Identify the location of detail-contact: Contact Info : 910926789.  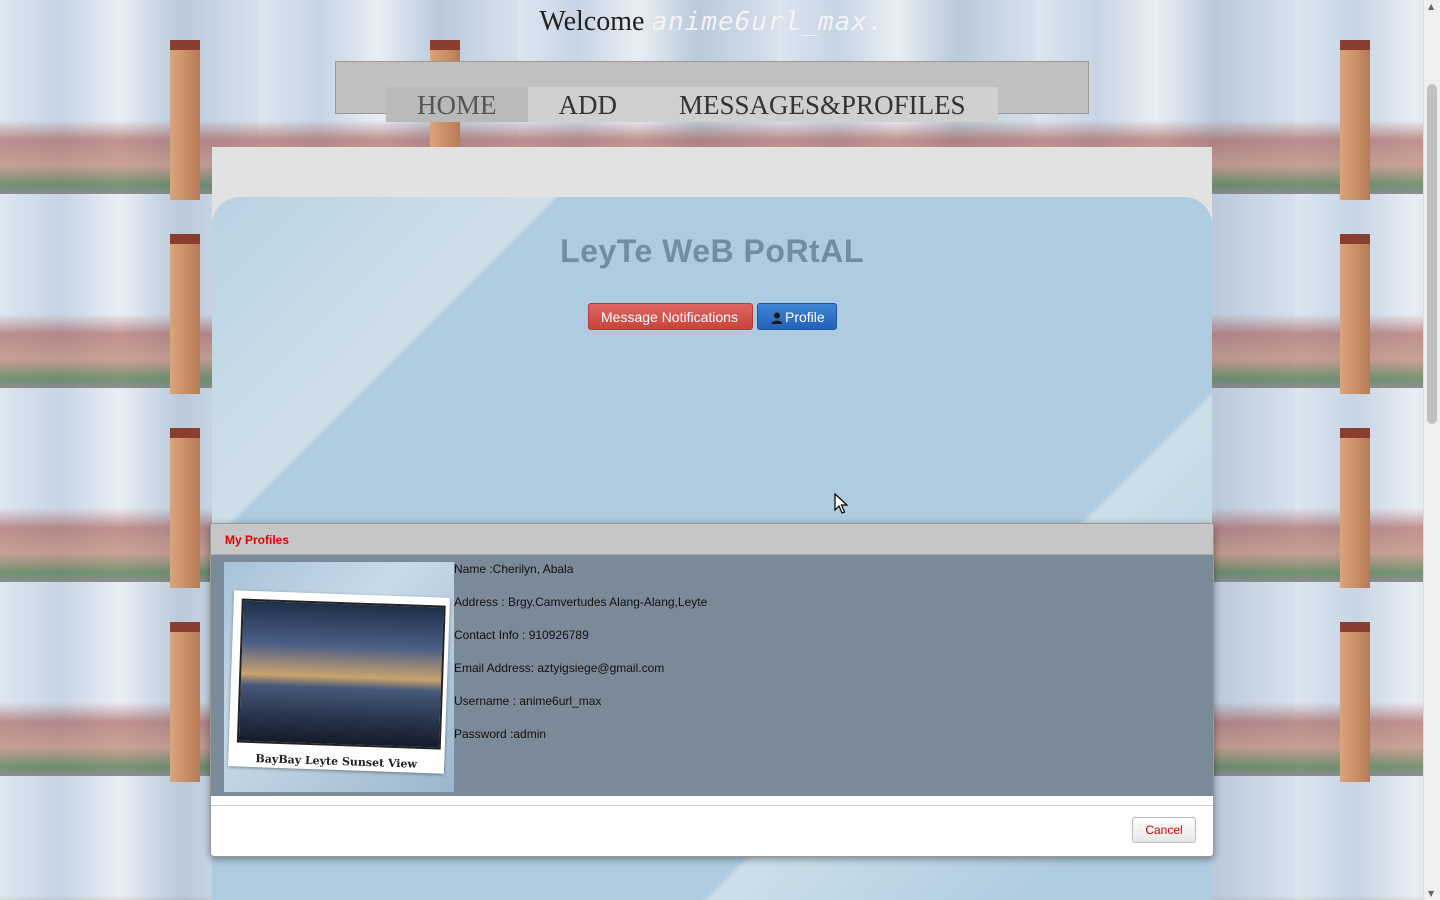
(521, 635).